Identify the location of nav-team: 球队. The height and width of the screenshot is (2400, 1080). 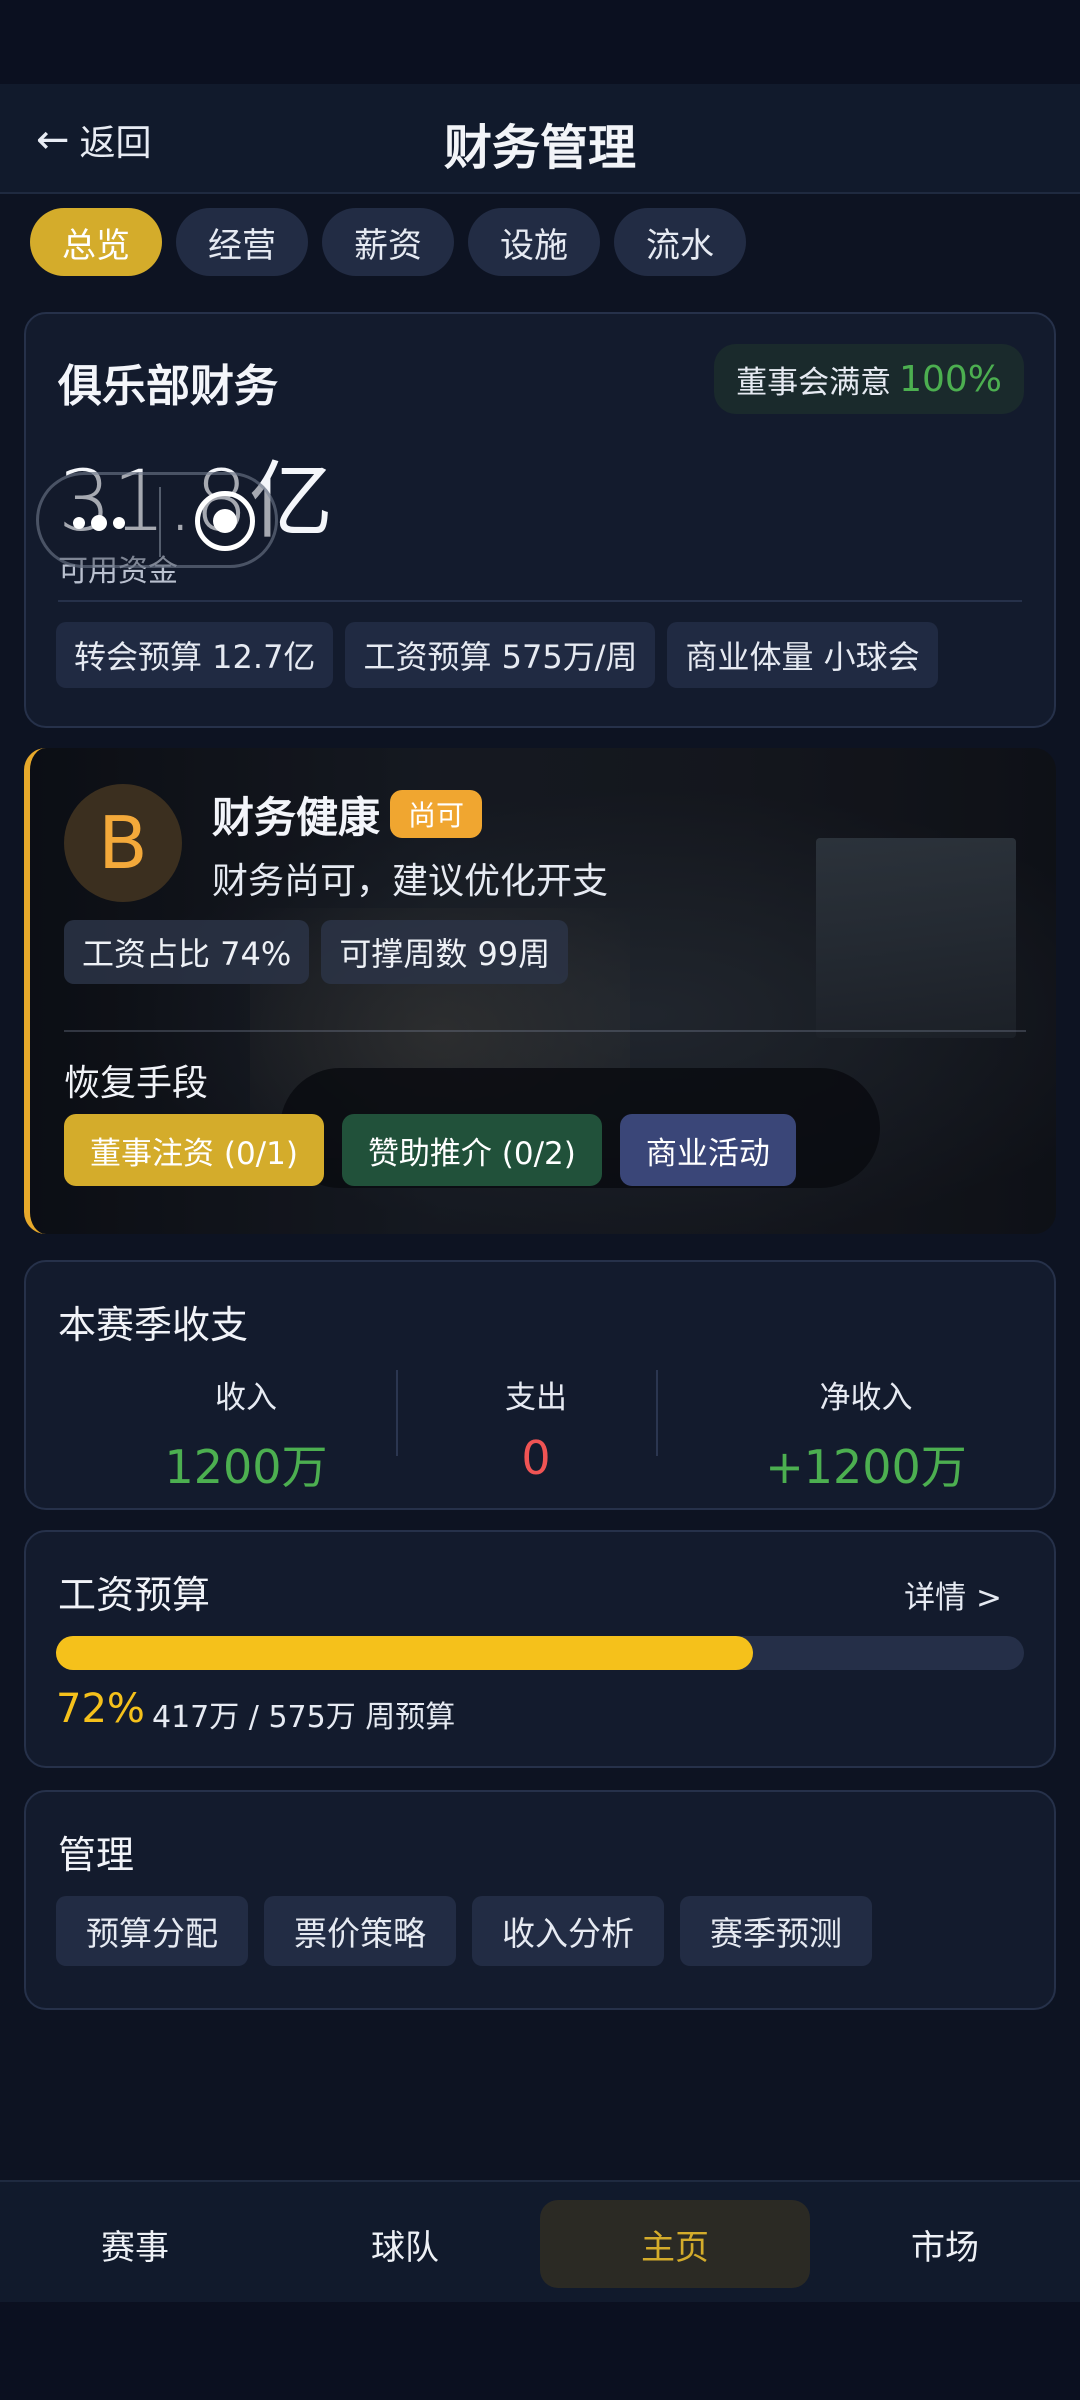
(405, 2244).